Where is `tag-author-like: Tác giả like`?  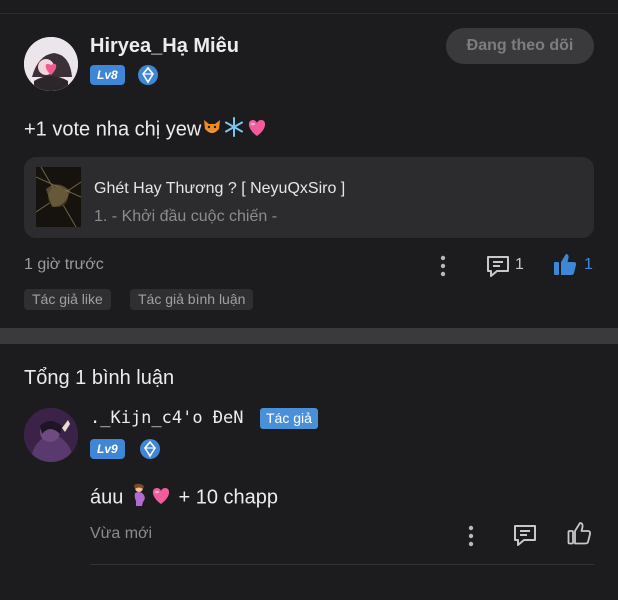
tag-author-like: Tác giả like is located at coordinates (67, 299).